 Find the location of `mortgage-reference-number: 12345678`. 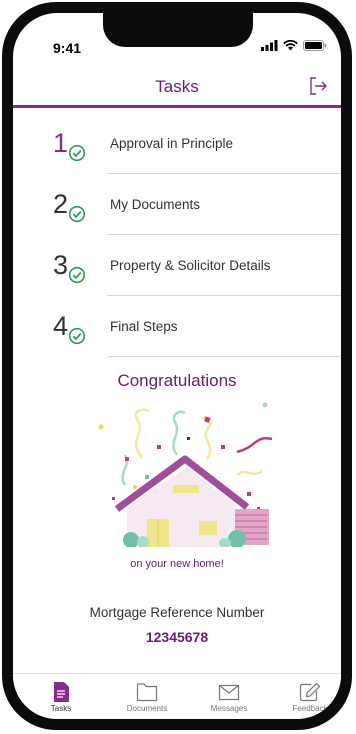

mortgage-reference-number: 12345678 is located at coordinates (177, 637).